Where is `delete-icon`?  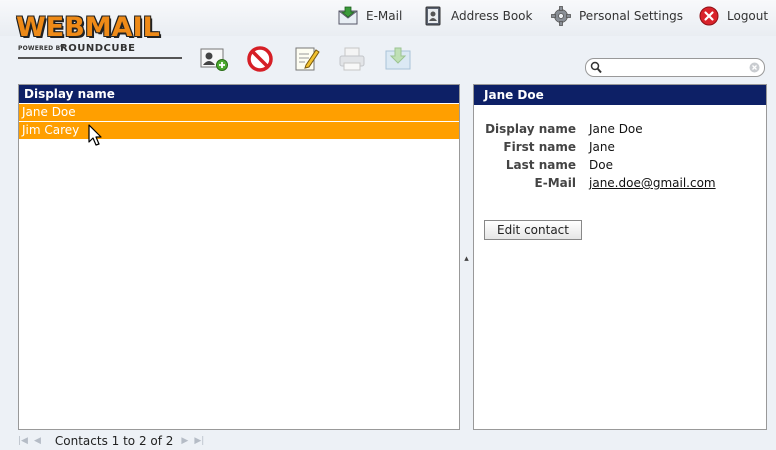
delete-icon is located at coordinates (260, 60).